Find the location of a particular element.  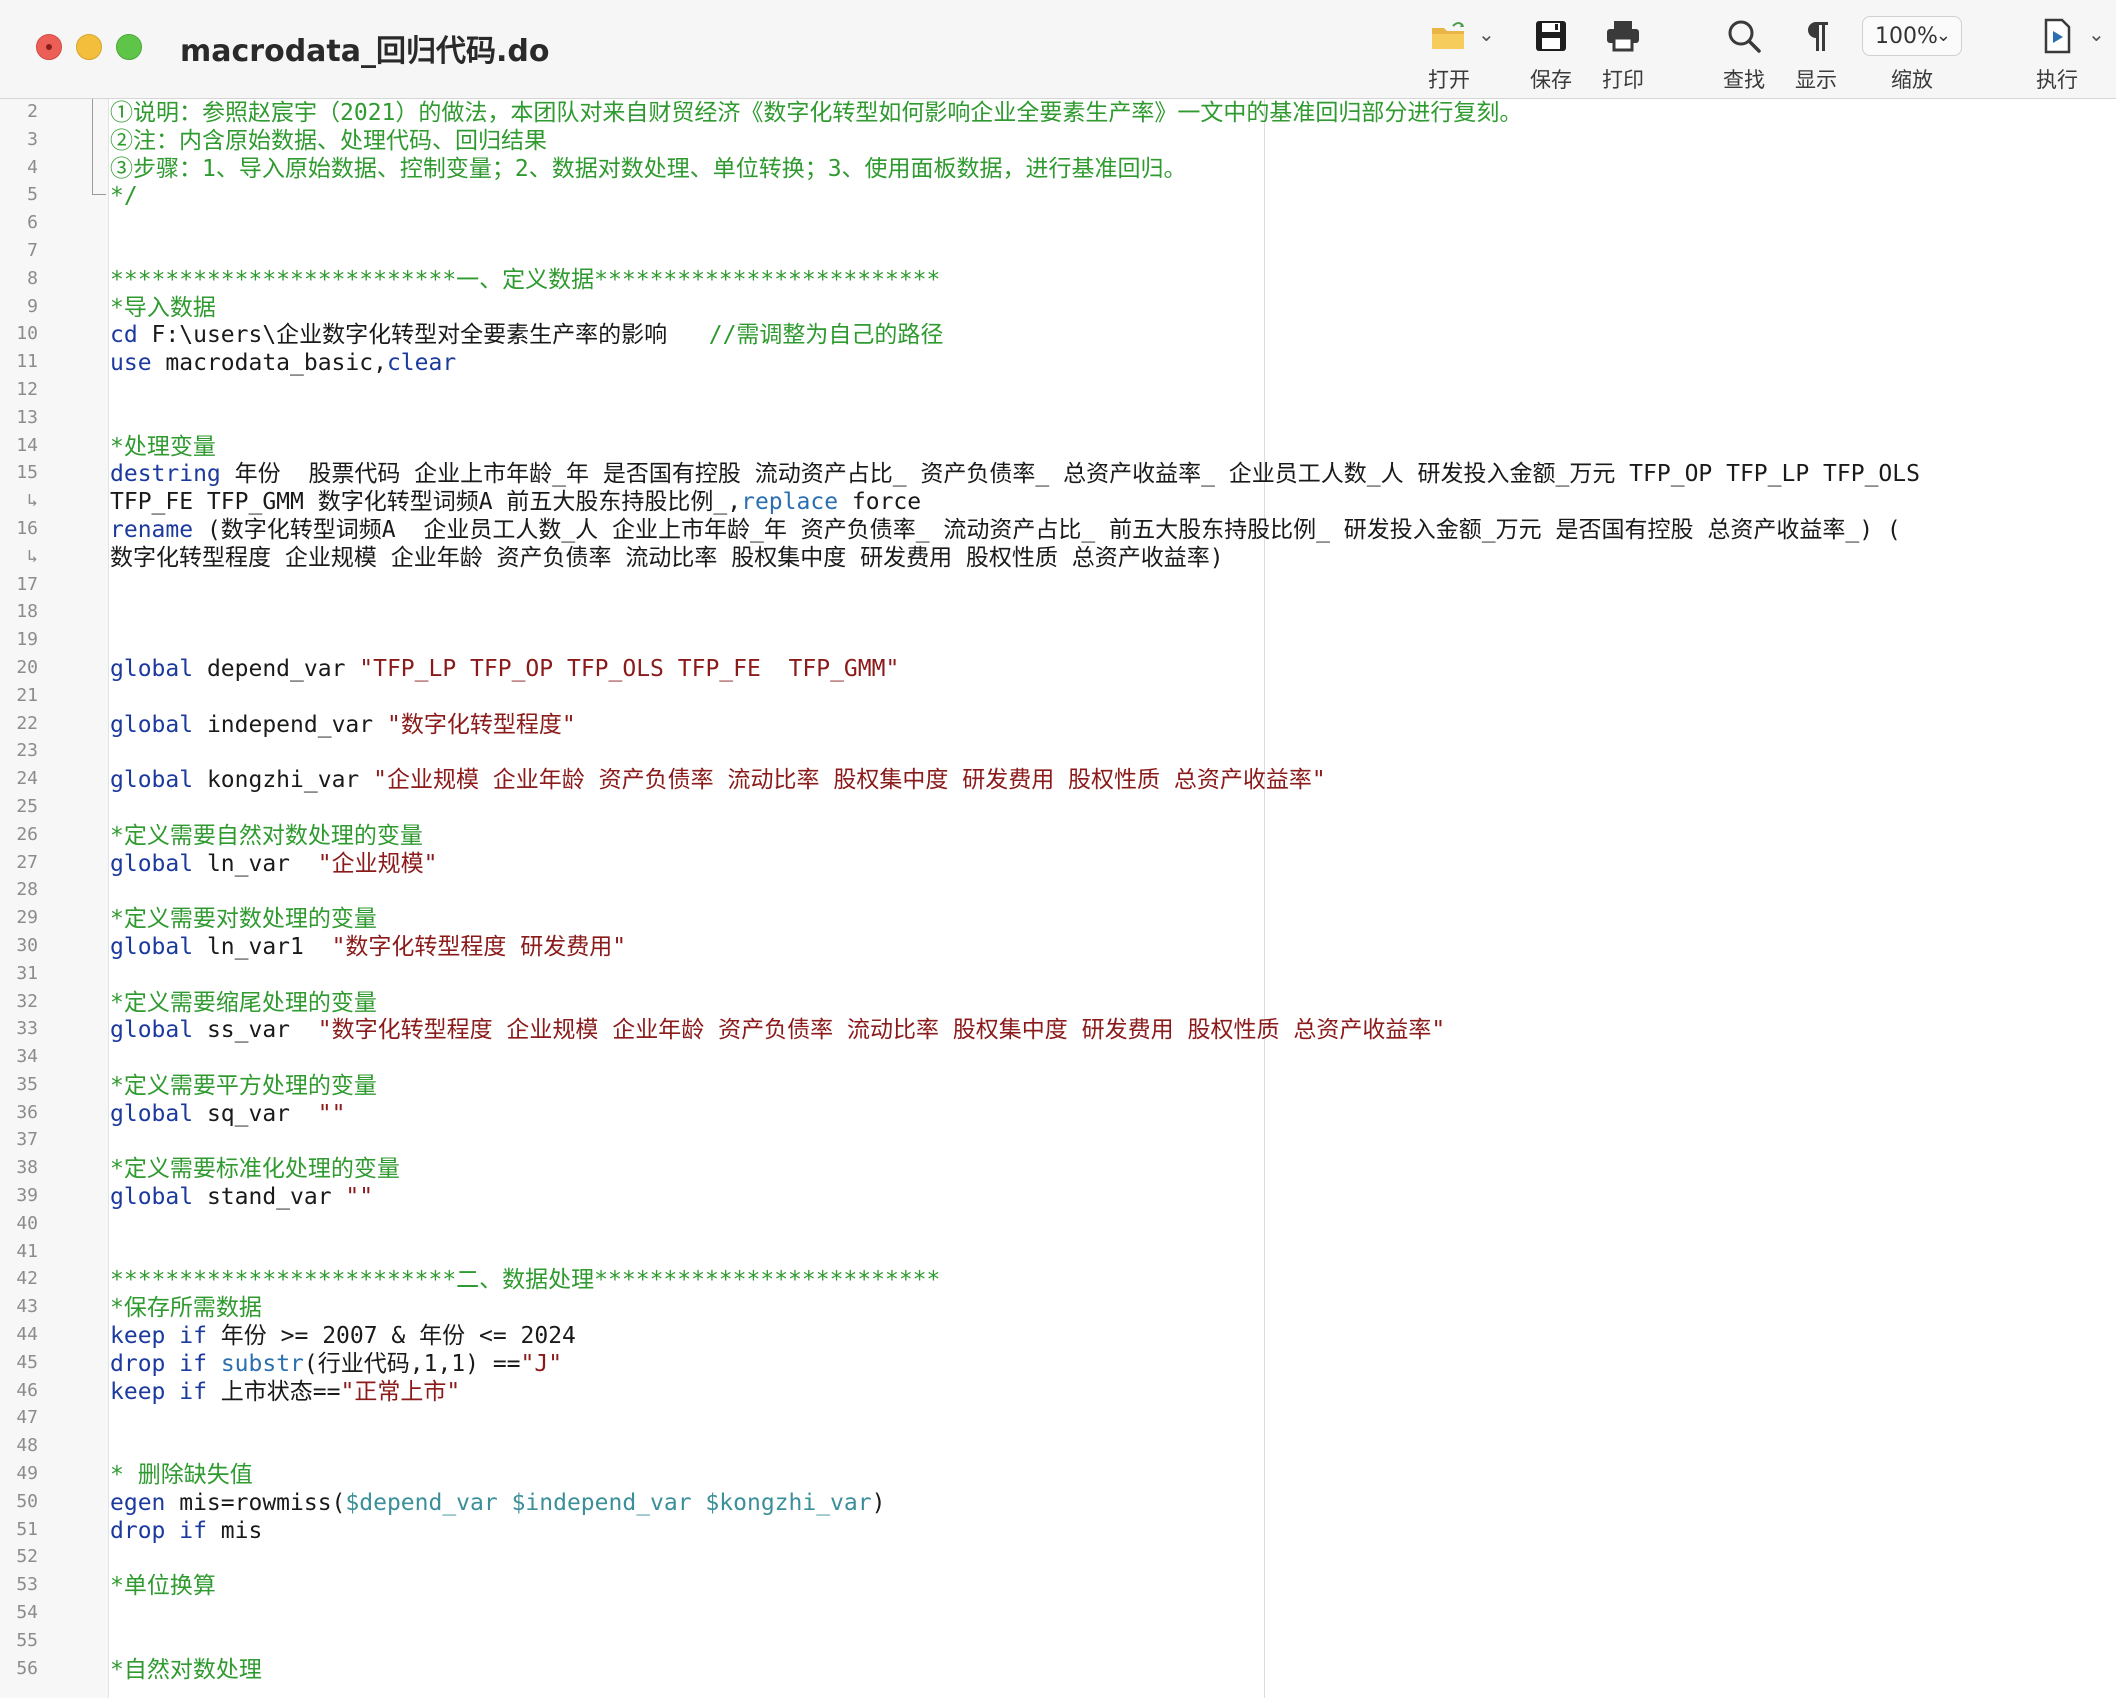

code-line: 52 is located at coordinates (1058, 1558).